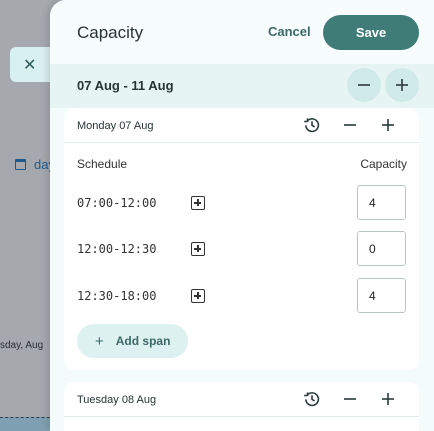 The height and width of the screenshot is (431, 434). Describe the element at coordinates (115, 126) in the screenshot. I see `day-label: Monday 07 Aug` at that location.